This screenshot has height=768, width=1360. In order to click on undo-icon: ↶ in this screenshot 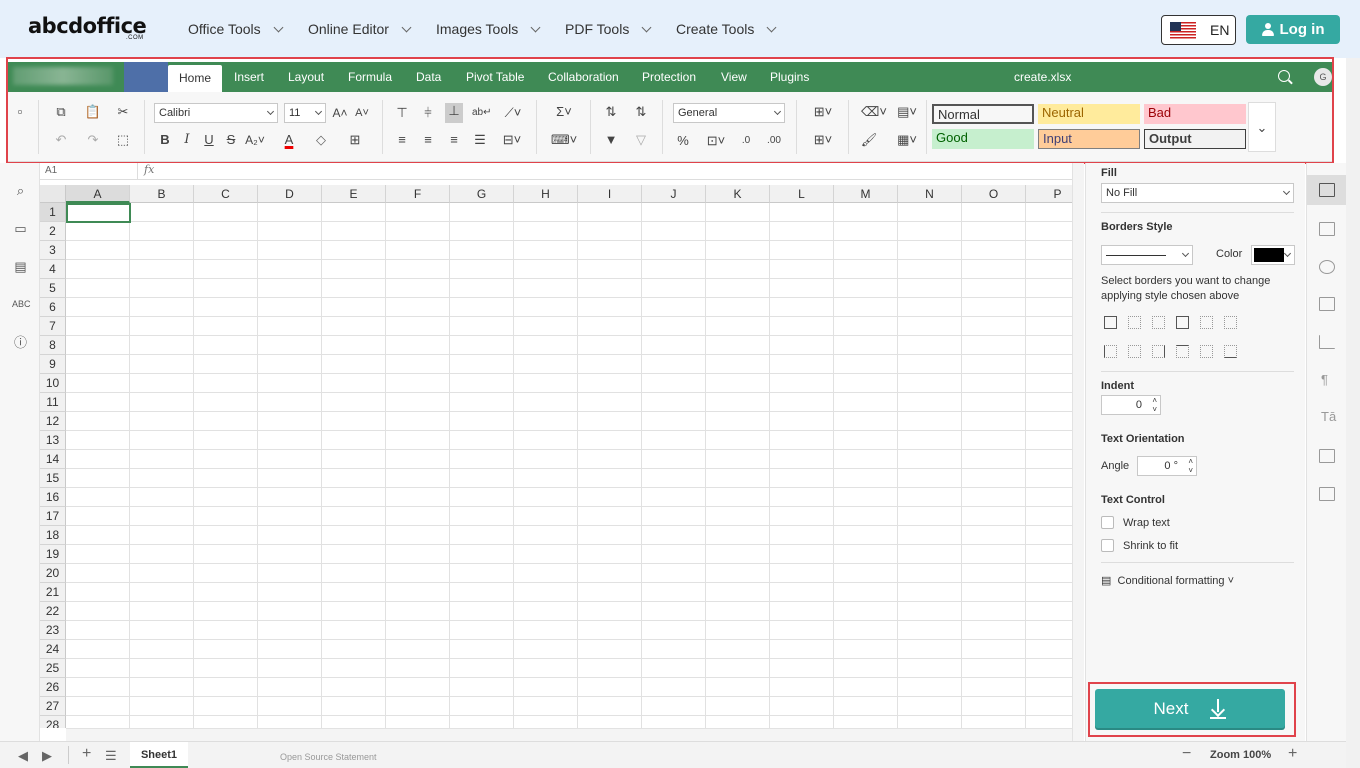, I will do `click(61, 140)`.